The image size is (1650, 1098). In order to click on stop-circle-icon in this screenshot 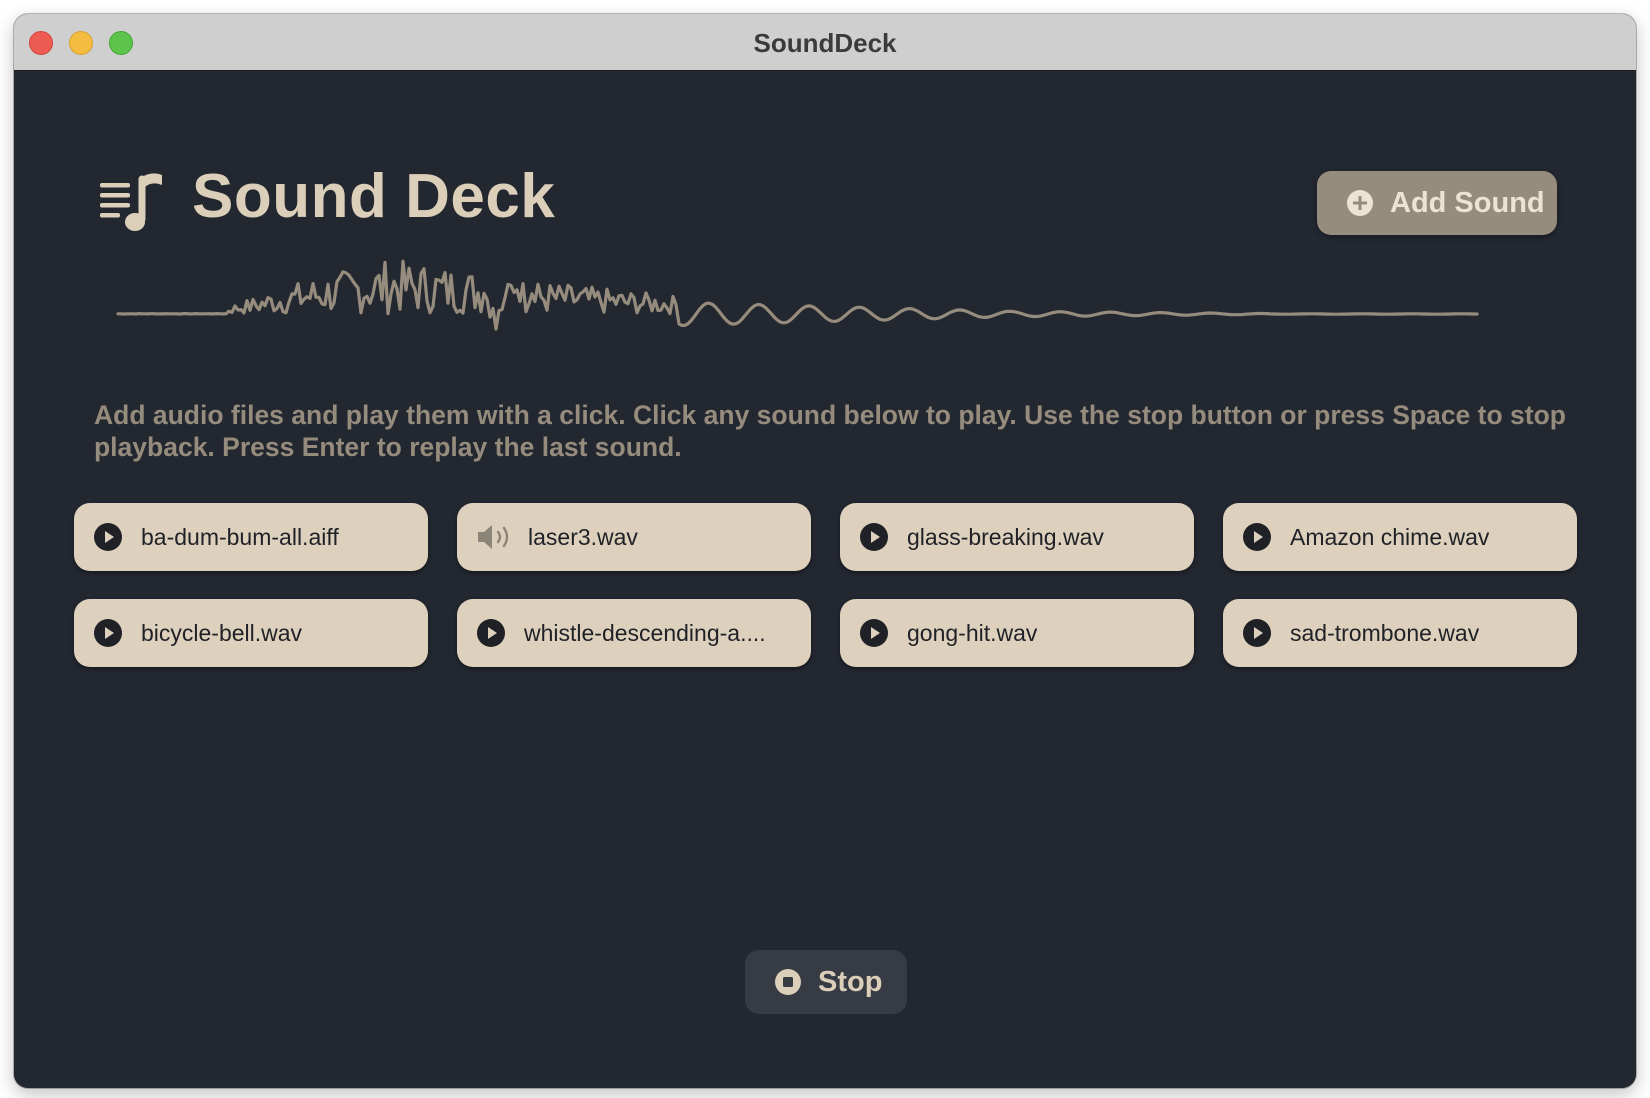, I will do `click(788, 982)`.